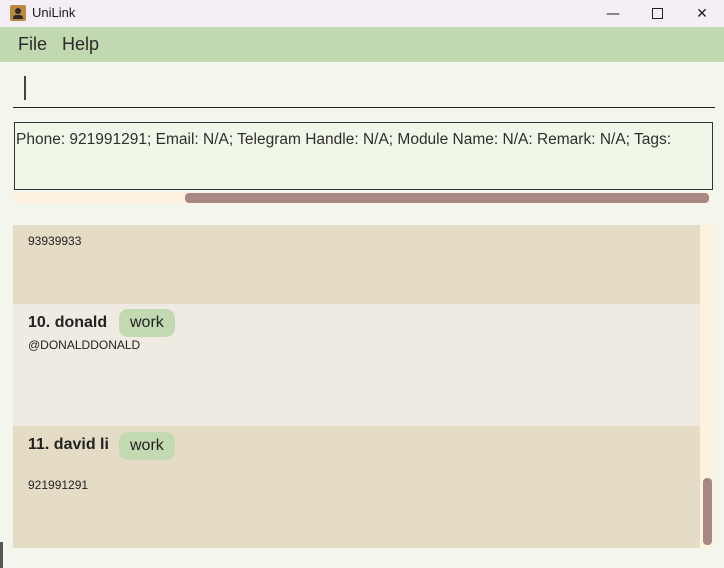  What do you see at coordinates (58, 485) in the screenshot?
I see `contact-phone: 921991291` at bounding box center [58, 485].